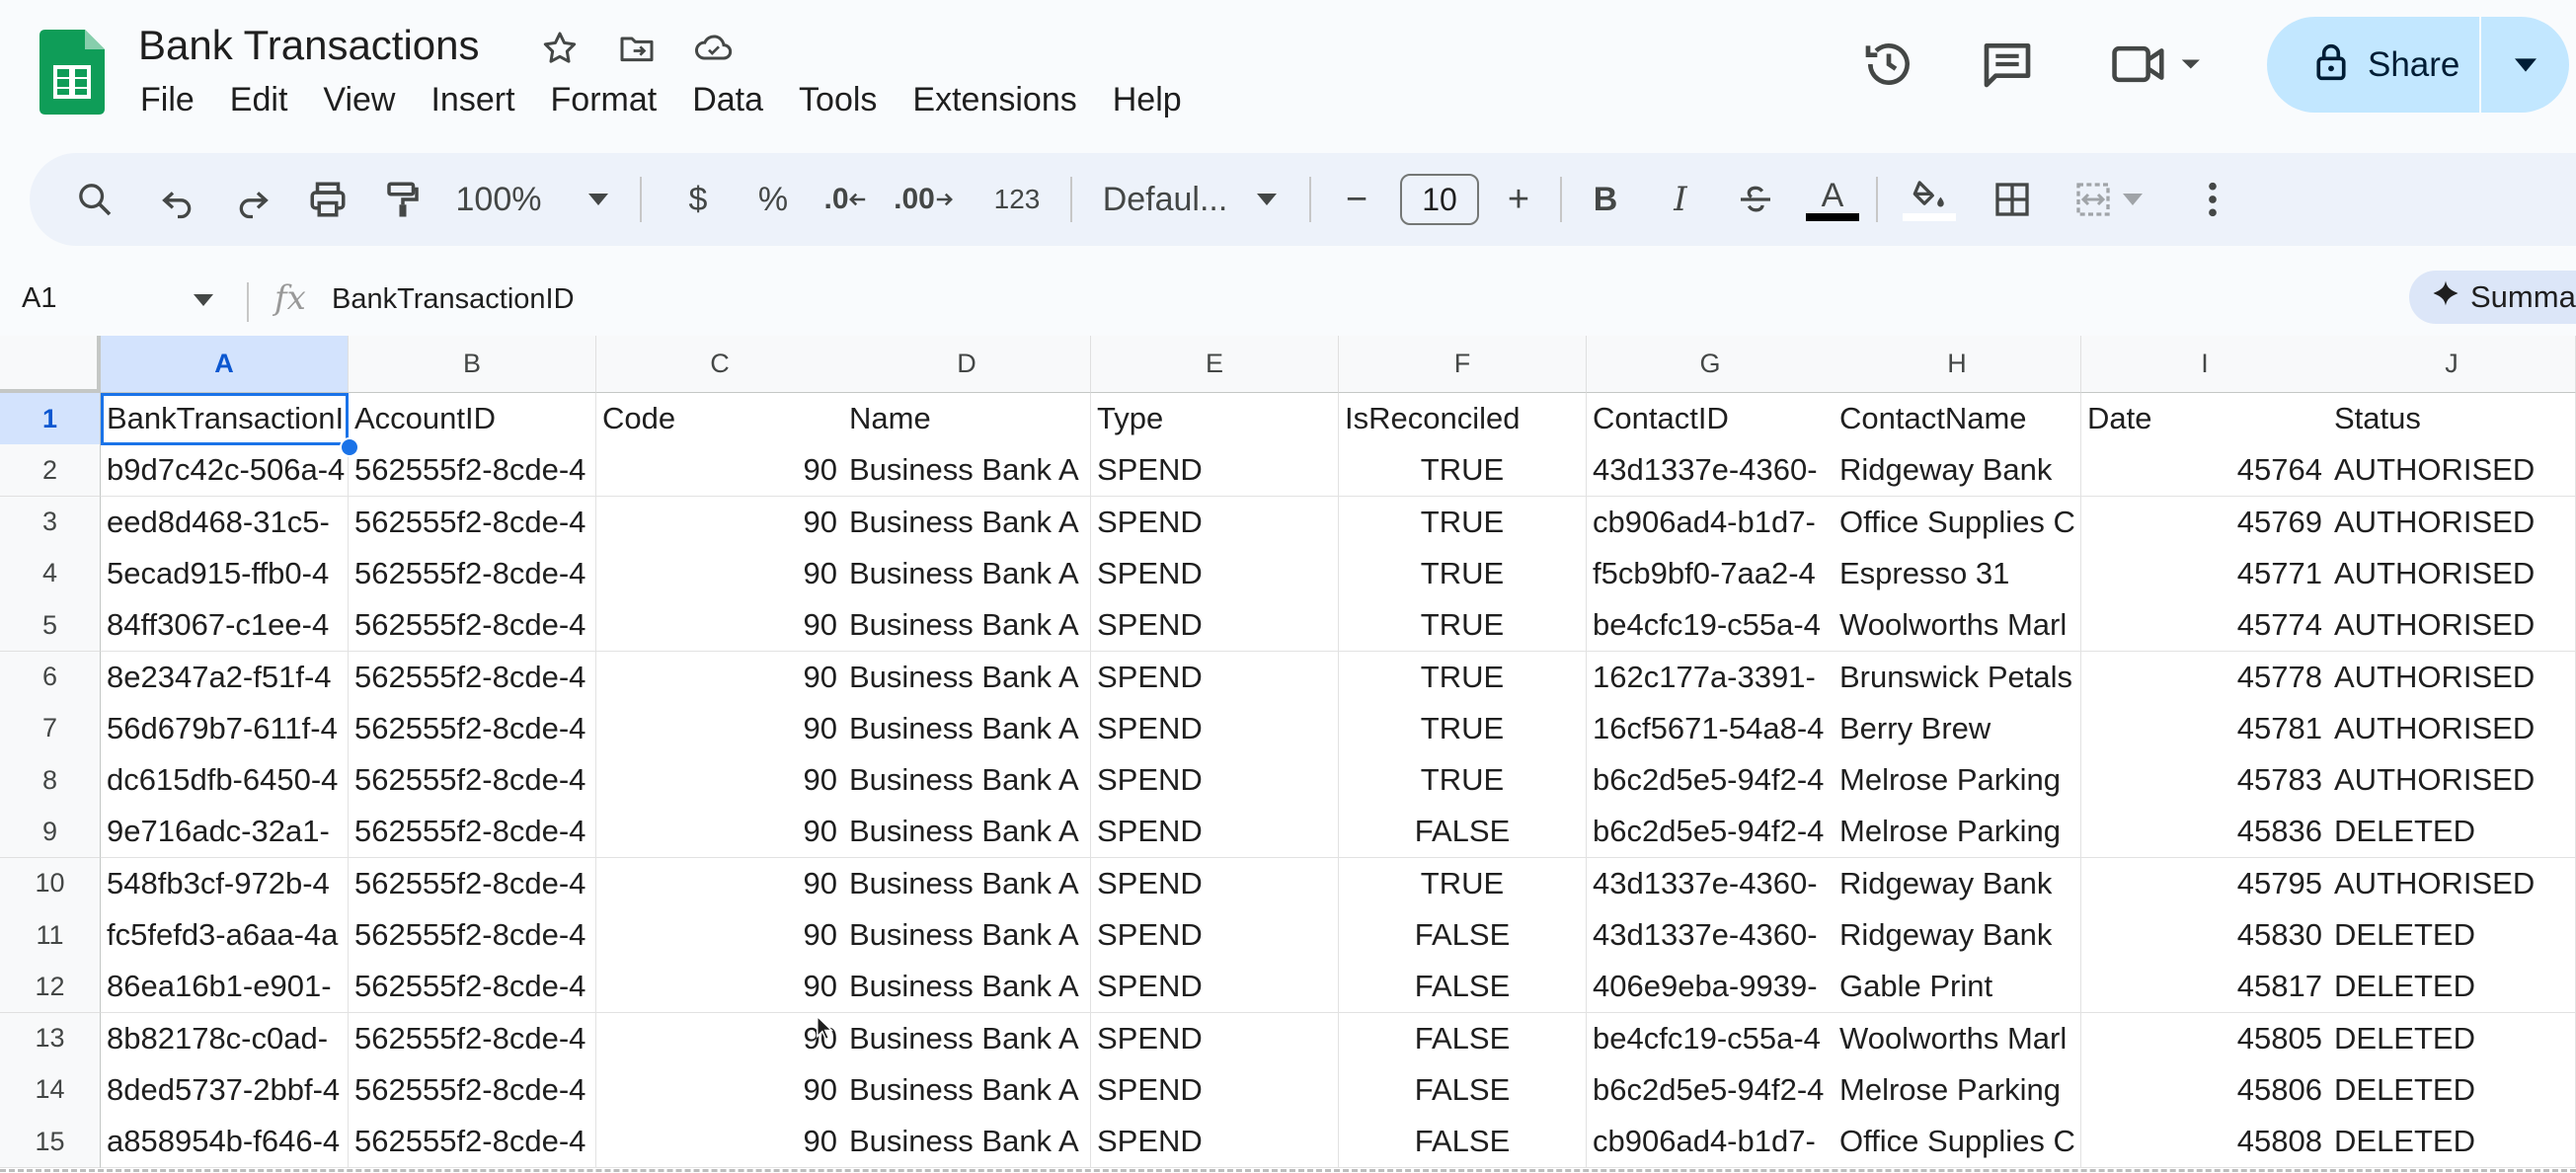 The height and width of the screenshot is (1173, 2576). Describe the element at coordinates (225, 365) in the screenshot. I see `column-header-a: A` at that location.